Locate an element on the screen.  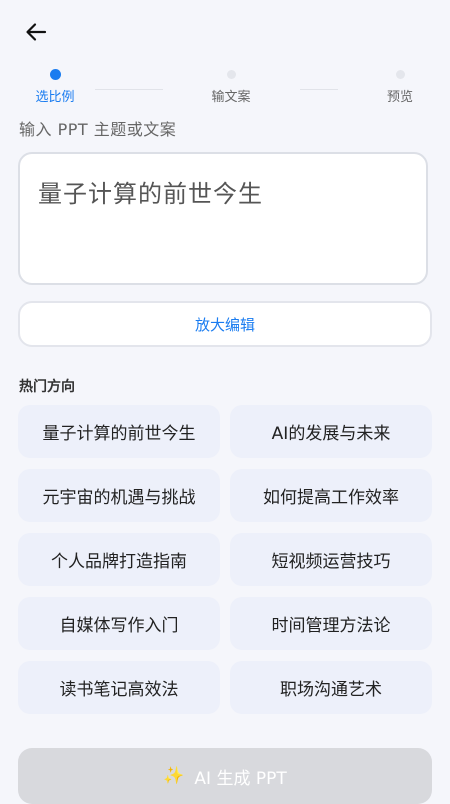
step-label: 预览 is located at coordinates (399, 97).